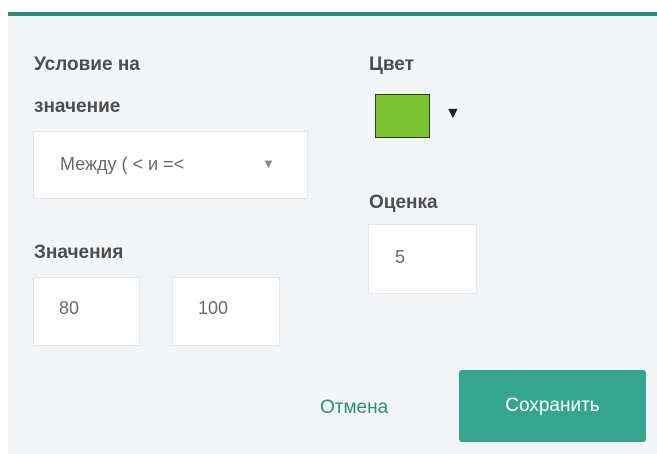  I want to click on color-label: Цвет, so click(391, 64).